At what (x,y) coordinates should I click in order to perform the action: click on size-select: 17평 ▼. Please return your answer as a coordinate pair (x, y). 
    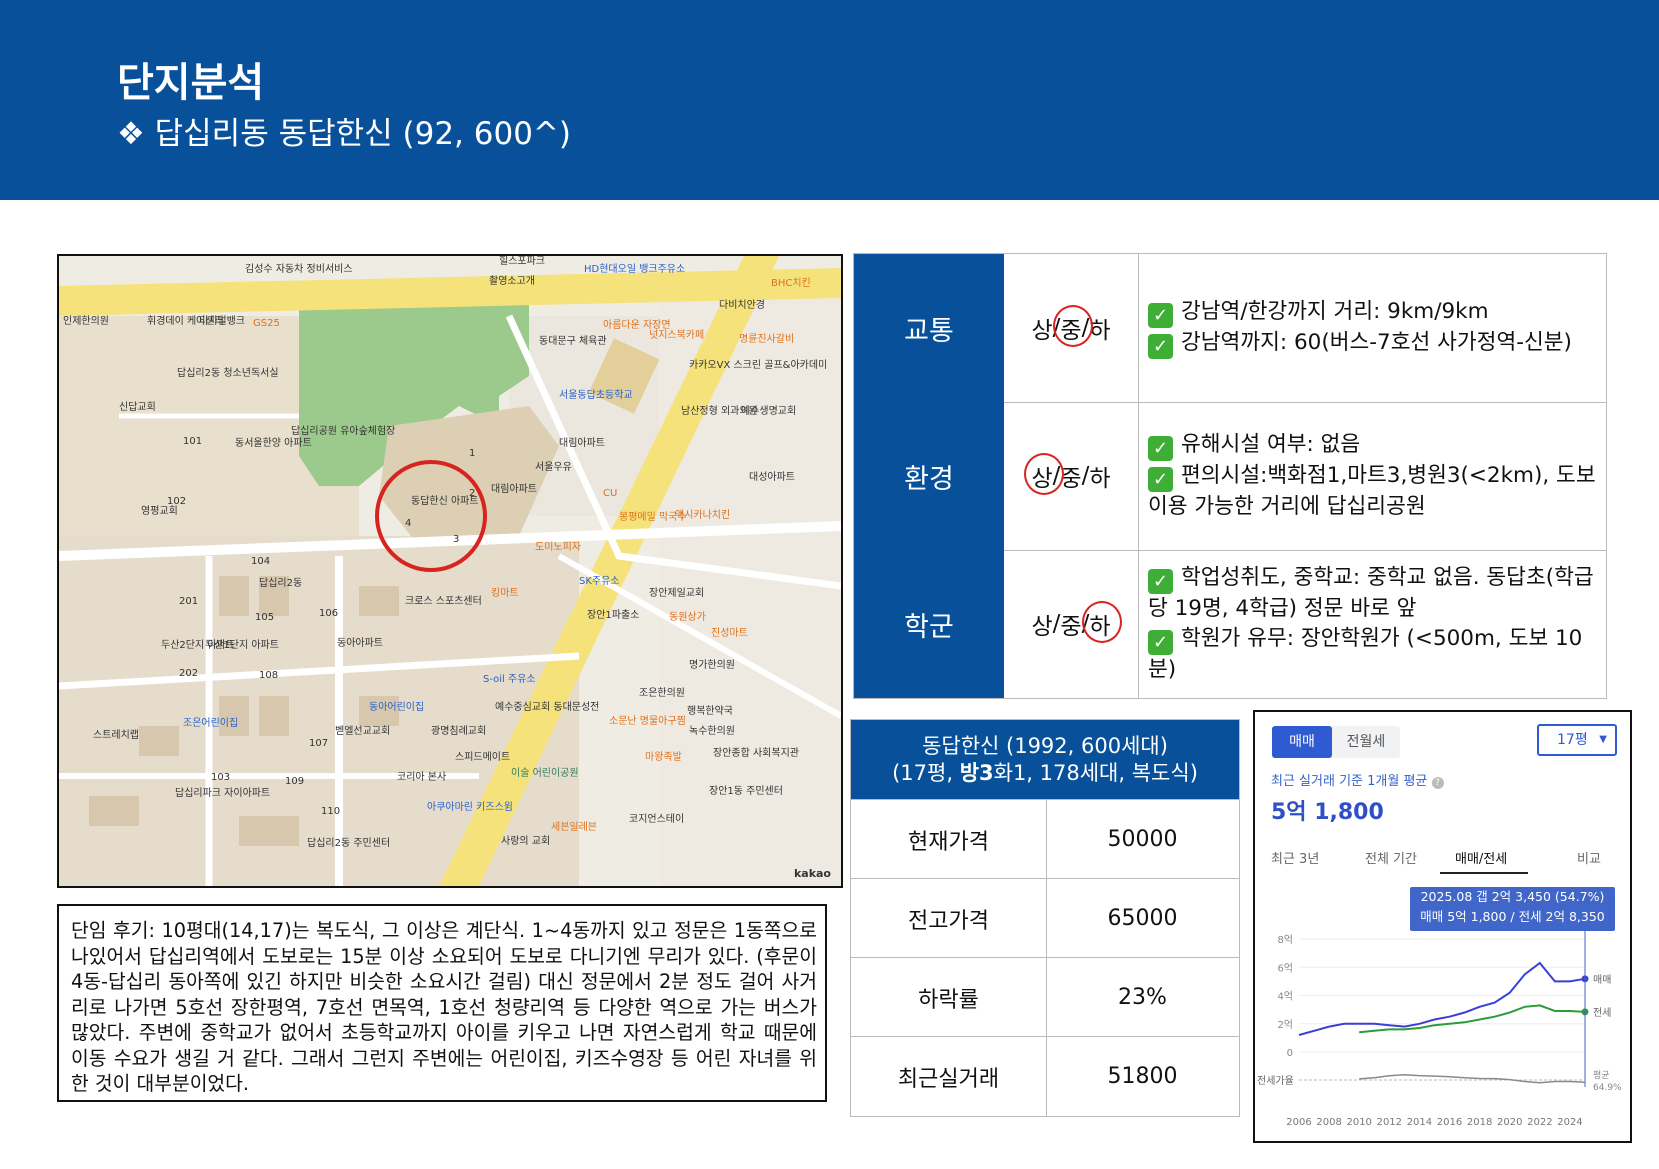
    Looking at the image, I should click on (1577, 740).